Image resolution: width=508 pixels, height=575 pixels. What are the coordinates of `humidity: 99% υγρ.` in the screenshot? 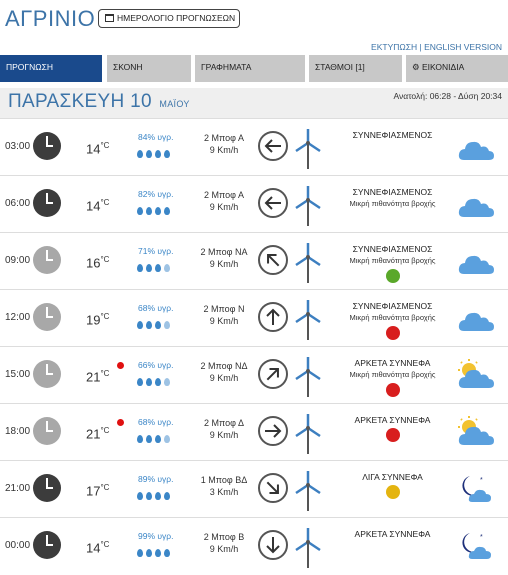 It's located at (156, 536).